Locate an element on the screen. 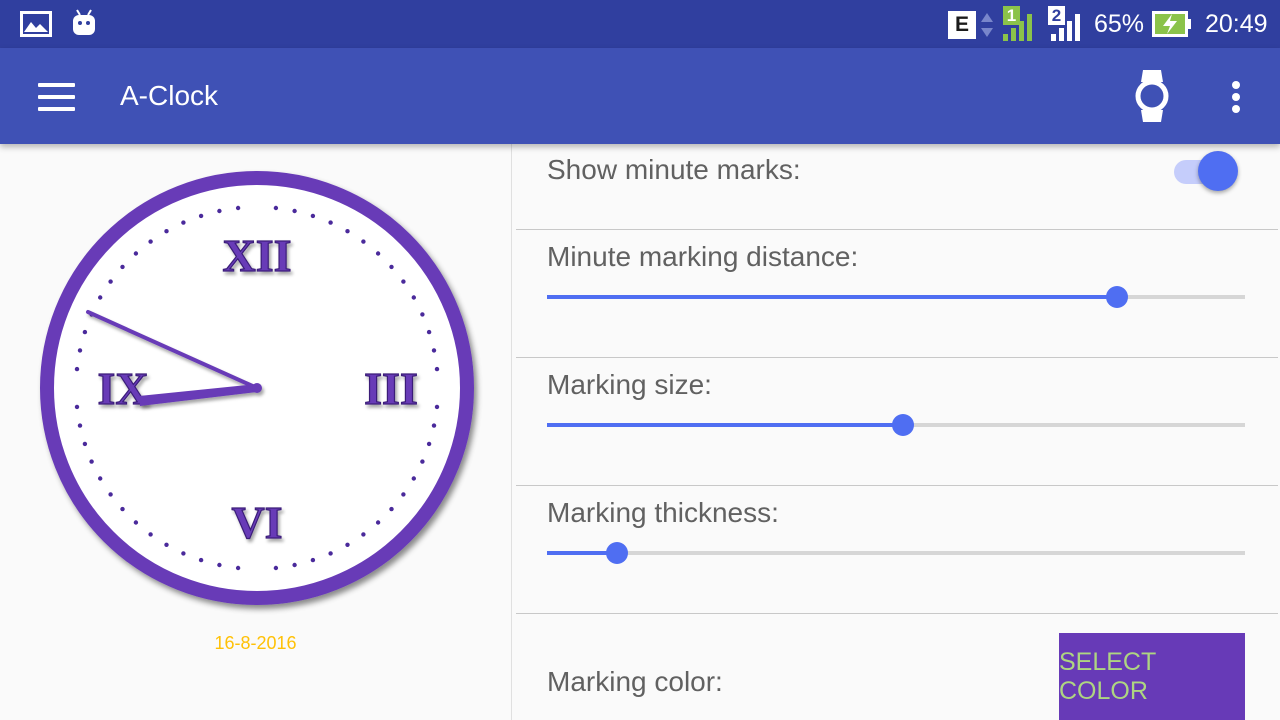 This screenshot has width=1280, height=720. sim2-label: 2 is located at coordinates (1056, 15).